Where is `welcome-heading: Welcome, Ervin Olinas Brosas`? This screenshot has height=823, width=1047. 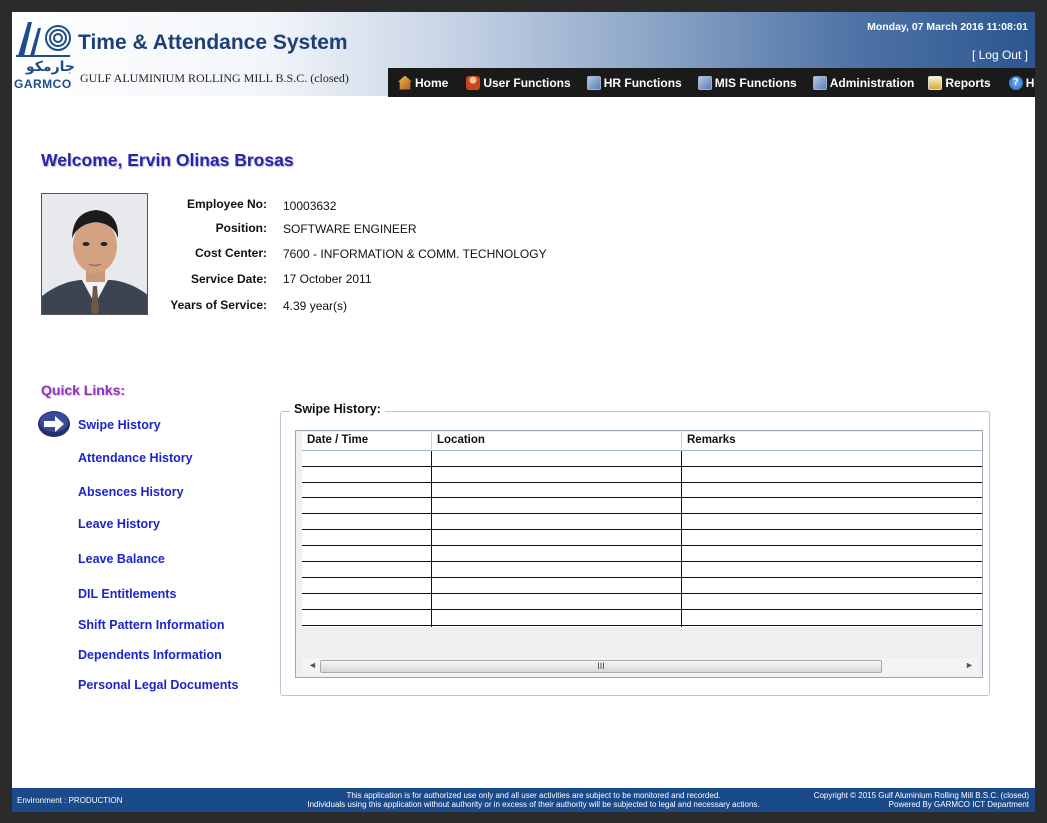
welcome-heading: Welcome, Ervin Olinas Brosas is located at coordinates (167, 160).